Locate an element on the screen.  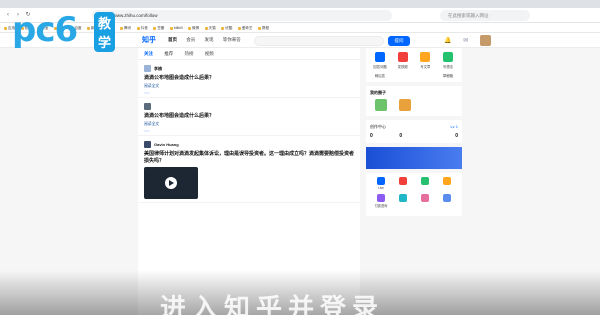
circles-title: 我的圈子 is located at coordinates (378, 92).